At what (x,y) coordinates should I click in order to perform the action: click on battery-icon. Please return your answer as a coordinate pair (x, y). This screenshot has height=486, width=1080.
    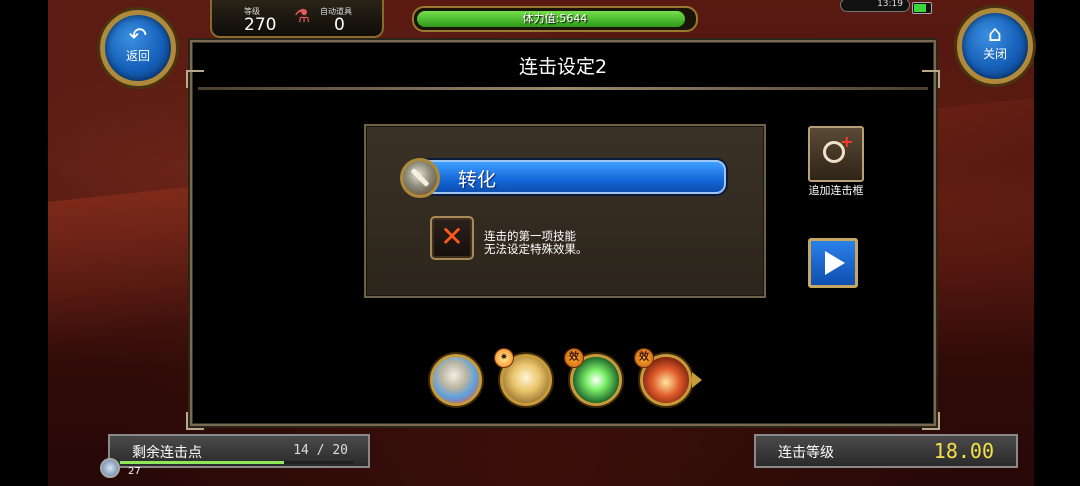
    Looking at the image, I should click on (922, 8).